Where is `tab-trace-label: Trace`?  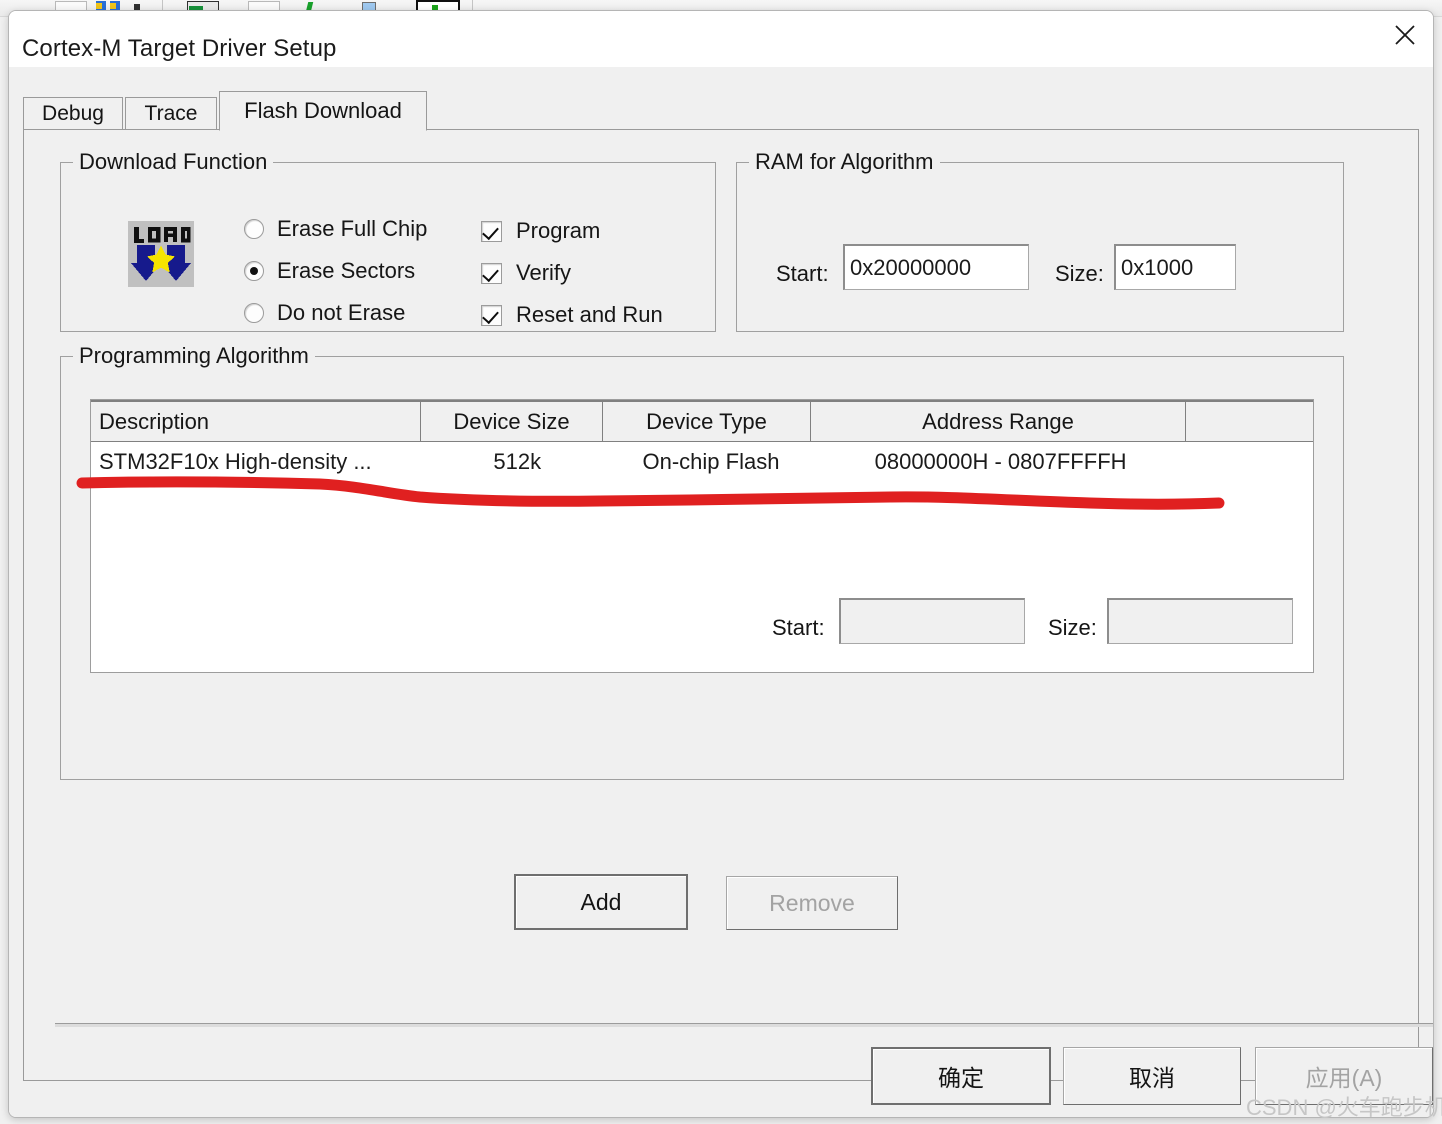 tab-trace-label: Trace is located at coordinates (171, 113).